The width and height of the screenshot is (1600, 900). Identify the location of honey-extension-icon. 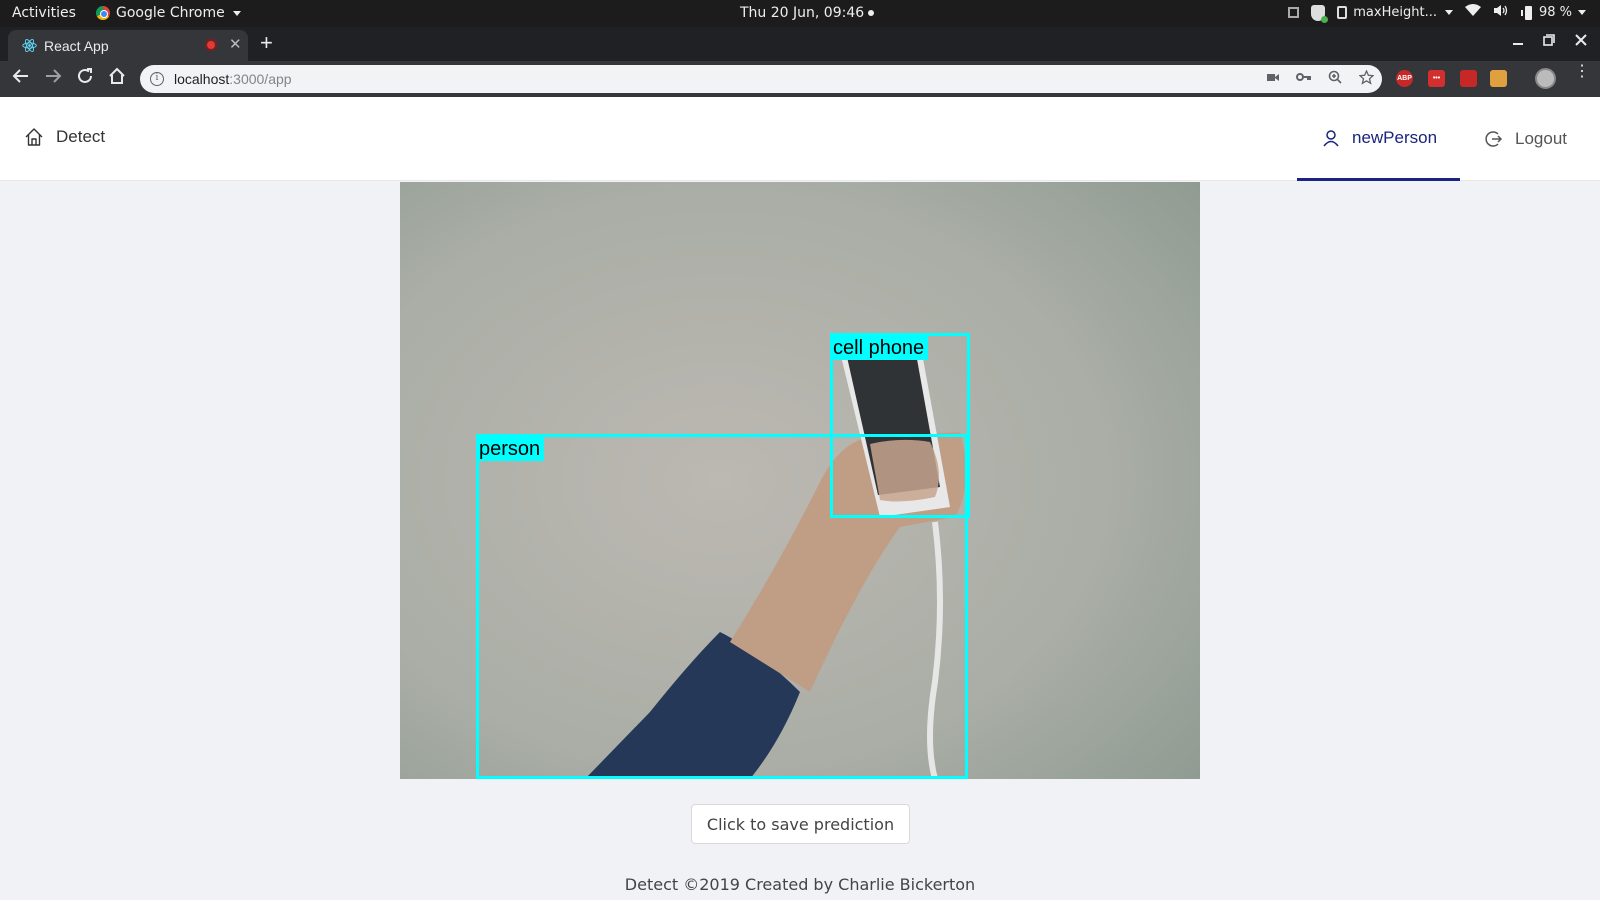
(1498, 78).